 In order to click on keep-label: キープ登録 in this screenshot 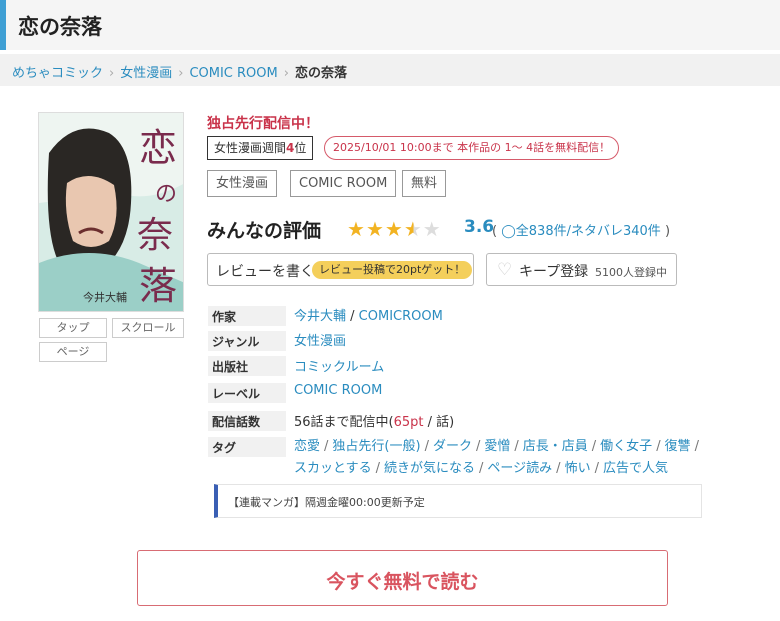, I will do `click(554, 272)`.